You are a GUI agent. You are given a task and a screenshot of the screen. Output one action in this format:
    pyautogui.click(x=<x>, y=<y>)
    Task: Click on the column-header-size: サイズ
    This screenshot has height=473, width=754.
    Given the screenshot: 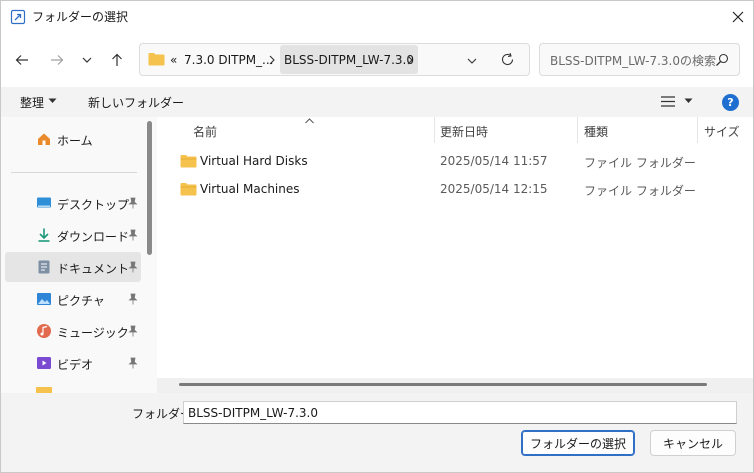 What is the action you would take?
    pyautogui.click(x=722, y=131)
    